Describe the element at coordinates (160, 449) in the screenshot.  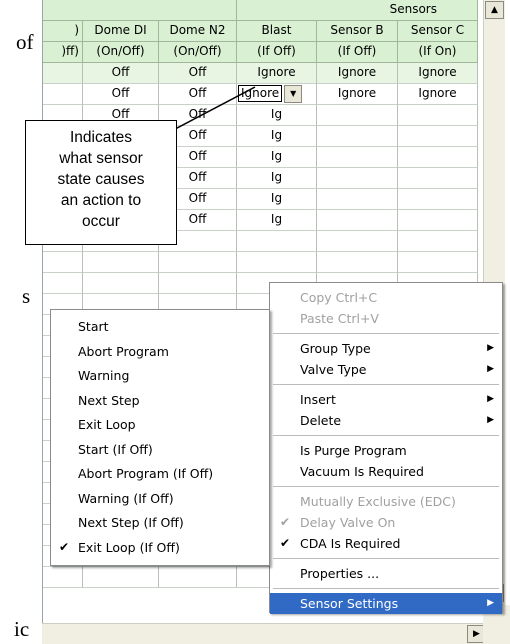
I see `submenu-item-start-if-off: Start (If Off)` at that location.